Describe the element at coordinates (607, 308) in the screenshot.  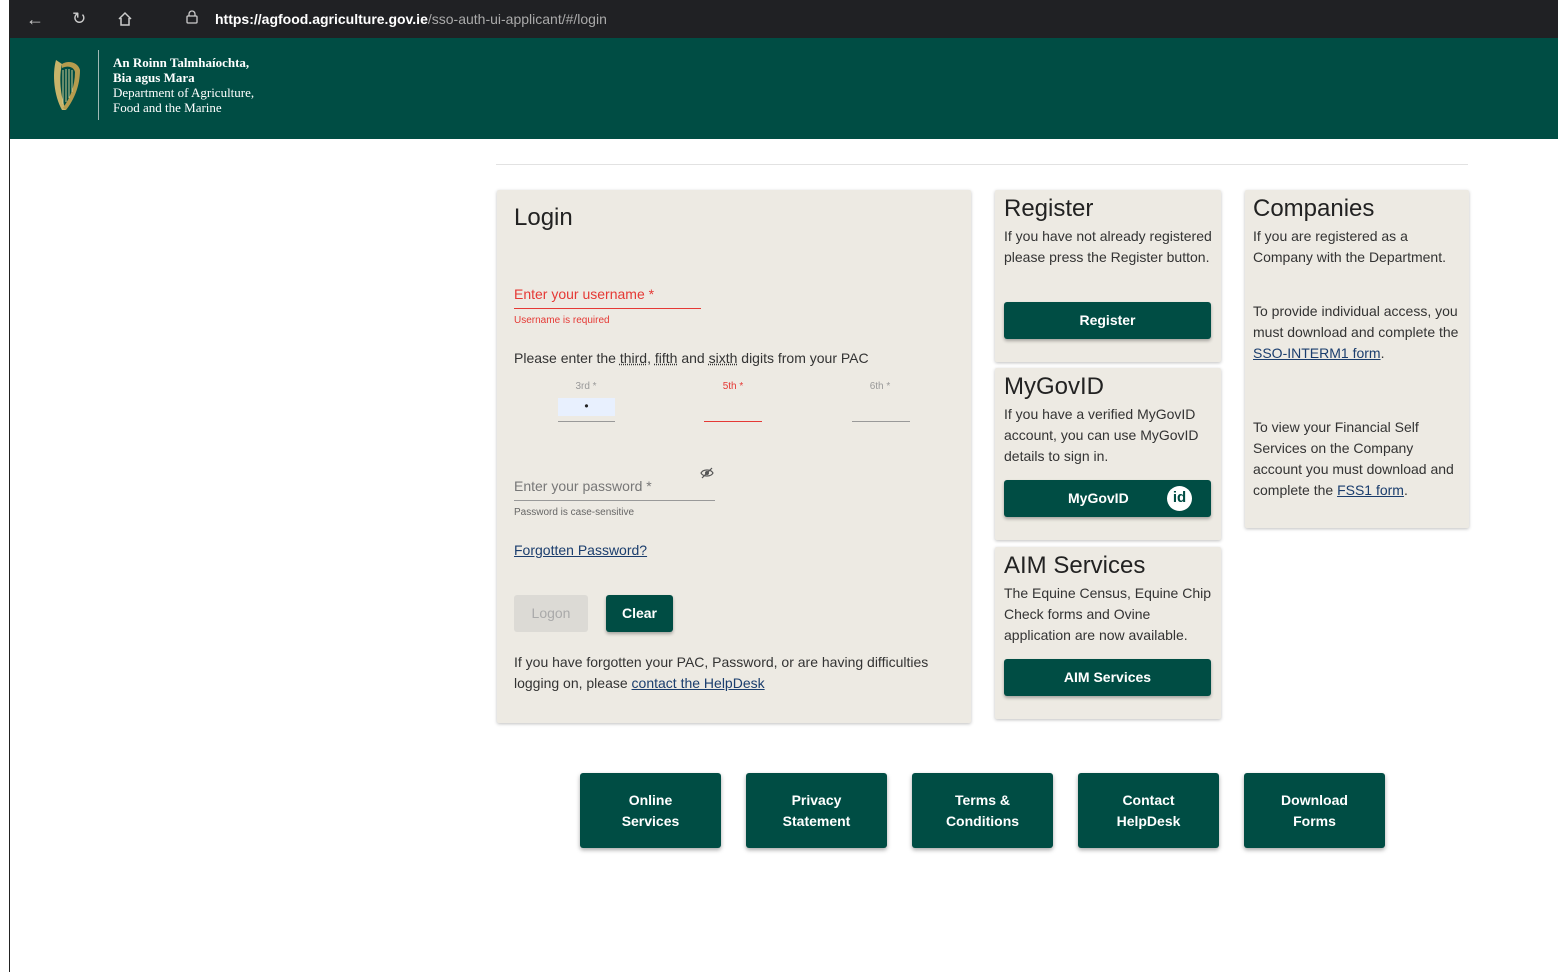
I see `username-underline` at that location.